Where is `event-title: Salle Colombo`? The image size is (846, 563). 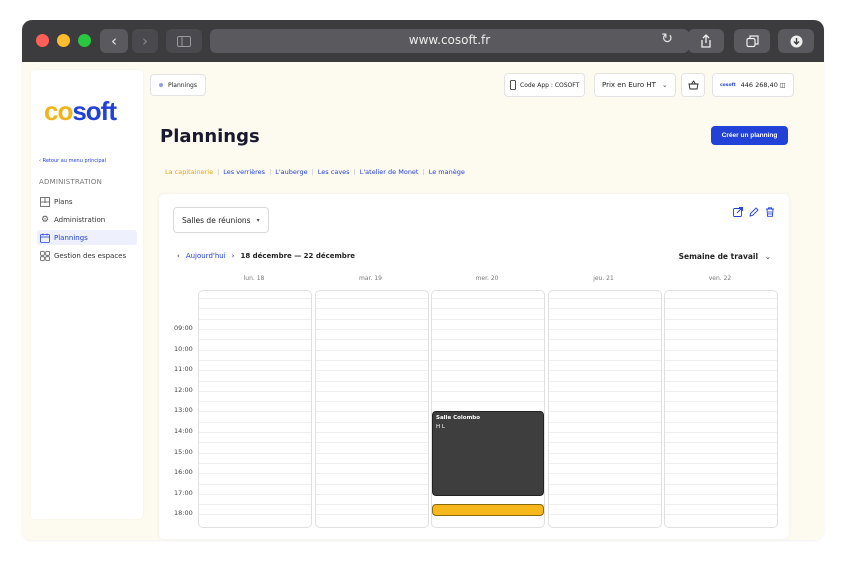 event-title: Salle Colombo is located at coordinates (458, 418).